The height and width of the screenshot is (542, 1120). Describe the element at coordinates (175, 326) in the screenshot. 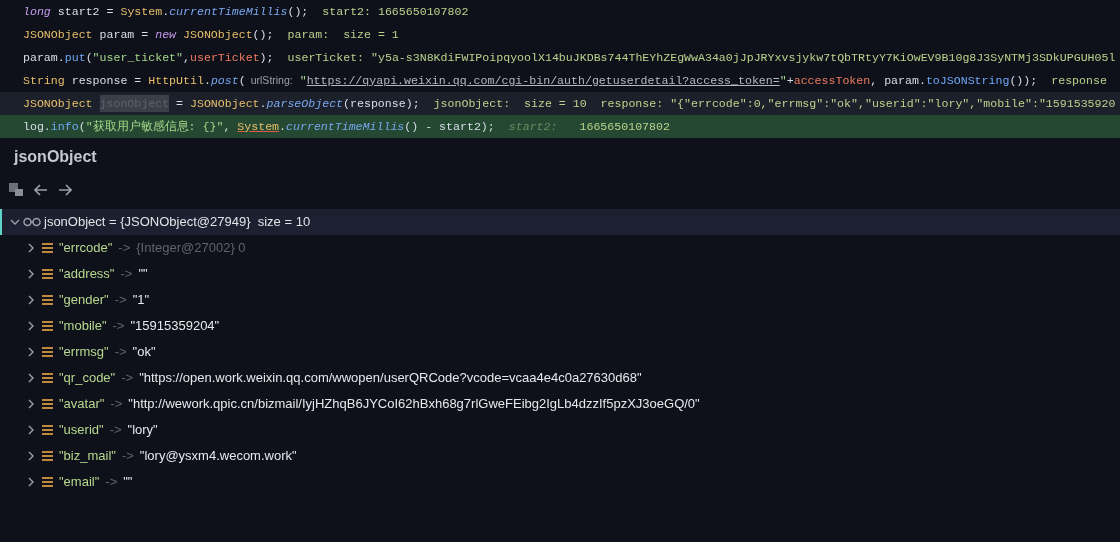

I see `entry-value: "15915359204"` at that location.